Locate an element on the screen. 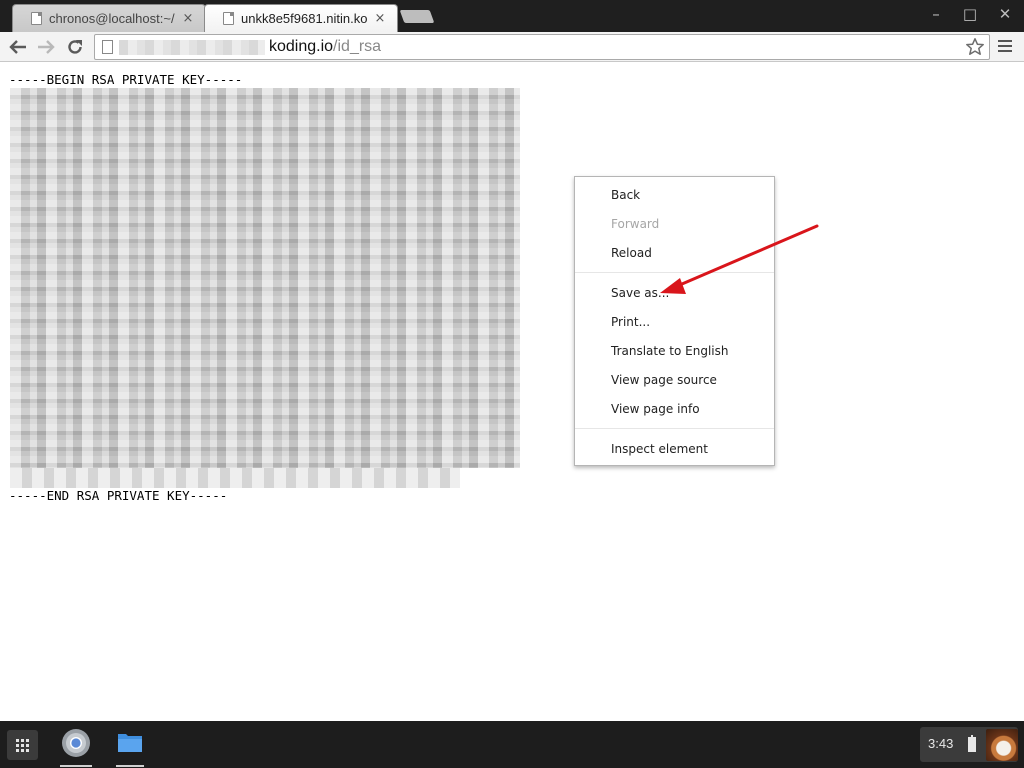 Image resolution: width=1024 pixels, height=768 pixels. status-tray: 3:43 is located at coordinates (969, 744).